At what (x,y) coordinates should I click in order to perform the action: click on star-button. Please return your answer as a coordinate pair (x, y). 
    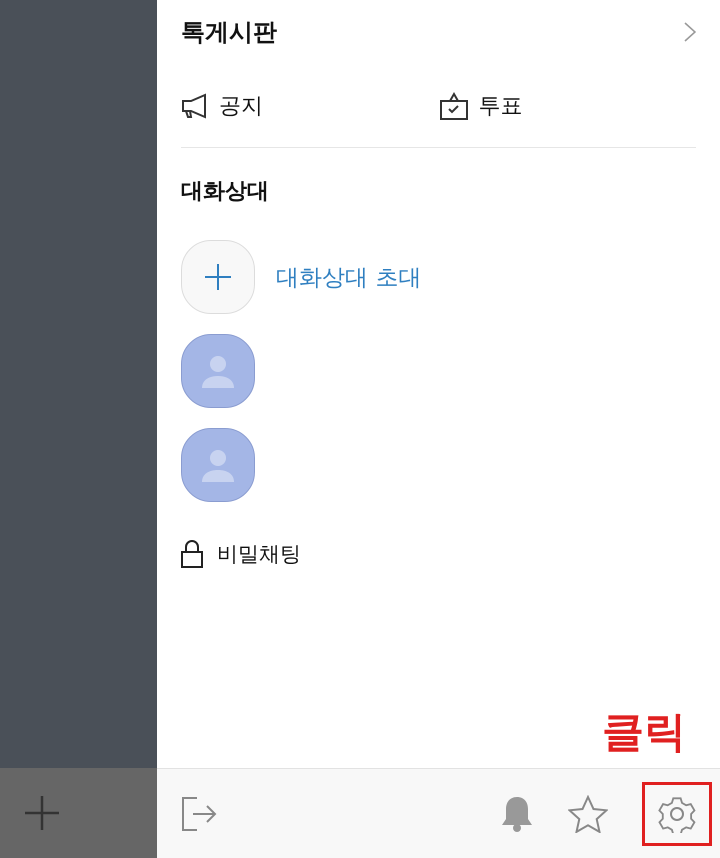
    Looking at the image, I should click on (588, 813).